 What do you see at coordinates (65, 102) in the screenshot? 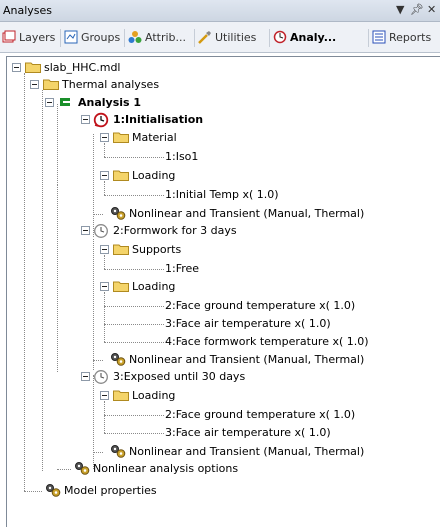
I see `analysis-flag-icon` at bounding box center [65, 102].